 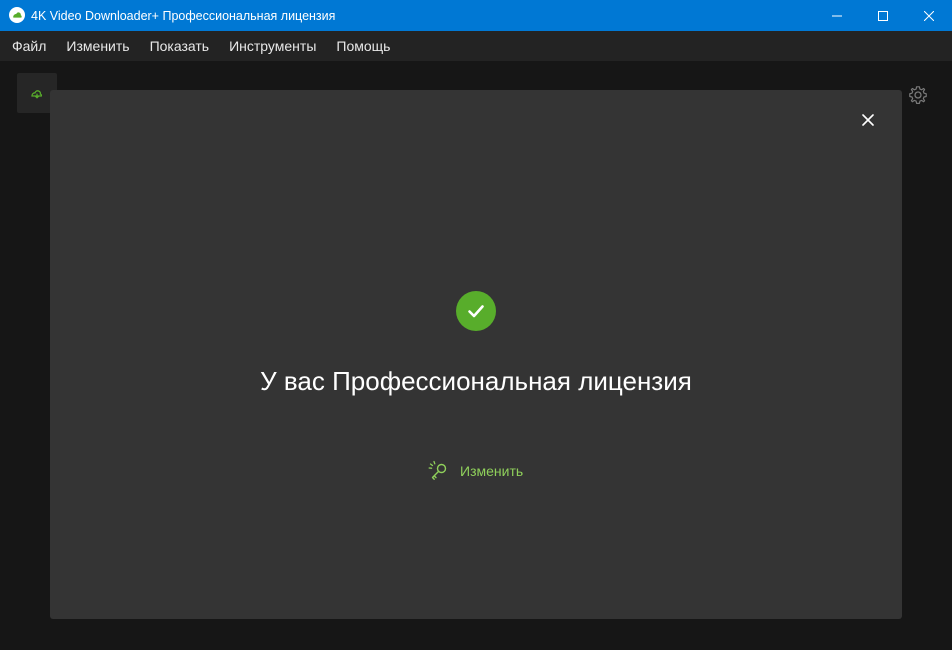 I want to click on maximize-button, so click(x=883, y=15).